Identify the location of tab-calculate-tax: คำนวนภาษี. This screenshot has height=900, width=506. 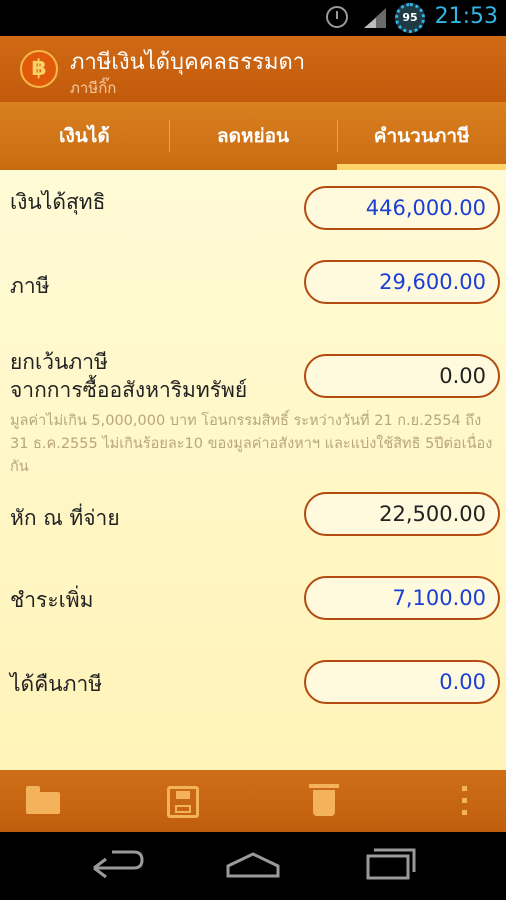
(421, 136).